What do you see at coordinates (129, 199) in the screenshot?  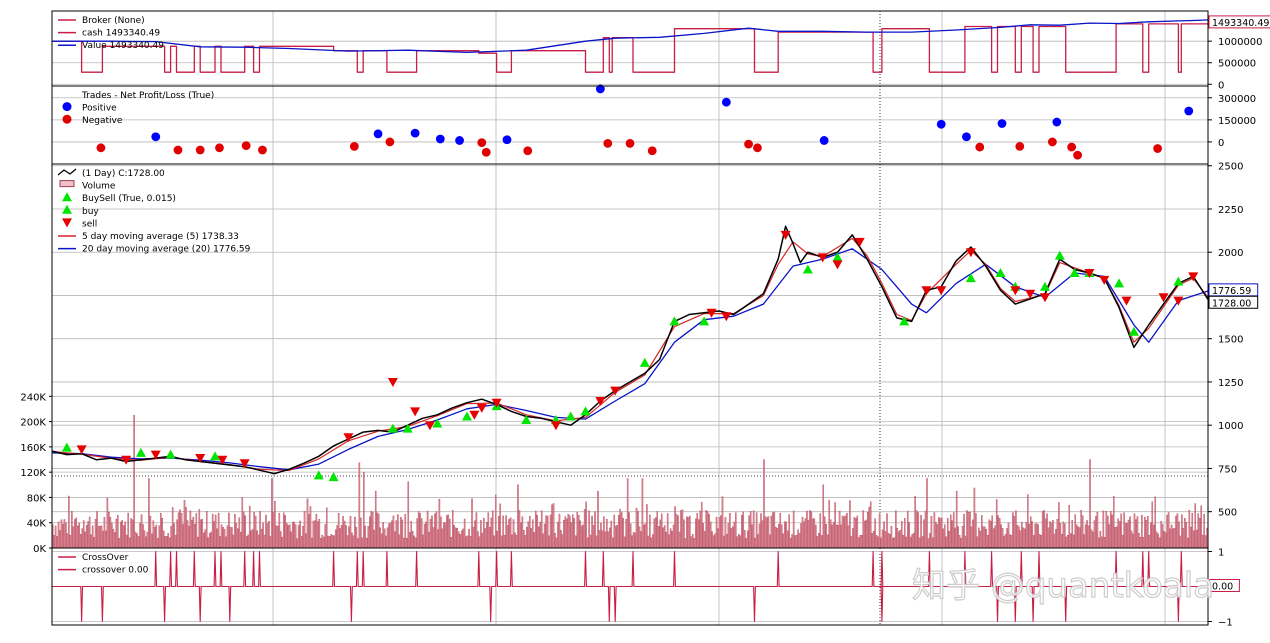 I see `legend-label: BuySell (True, 0.015)` at bounding box center [129, 199].